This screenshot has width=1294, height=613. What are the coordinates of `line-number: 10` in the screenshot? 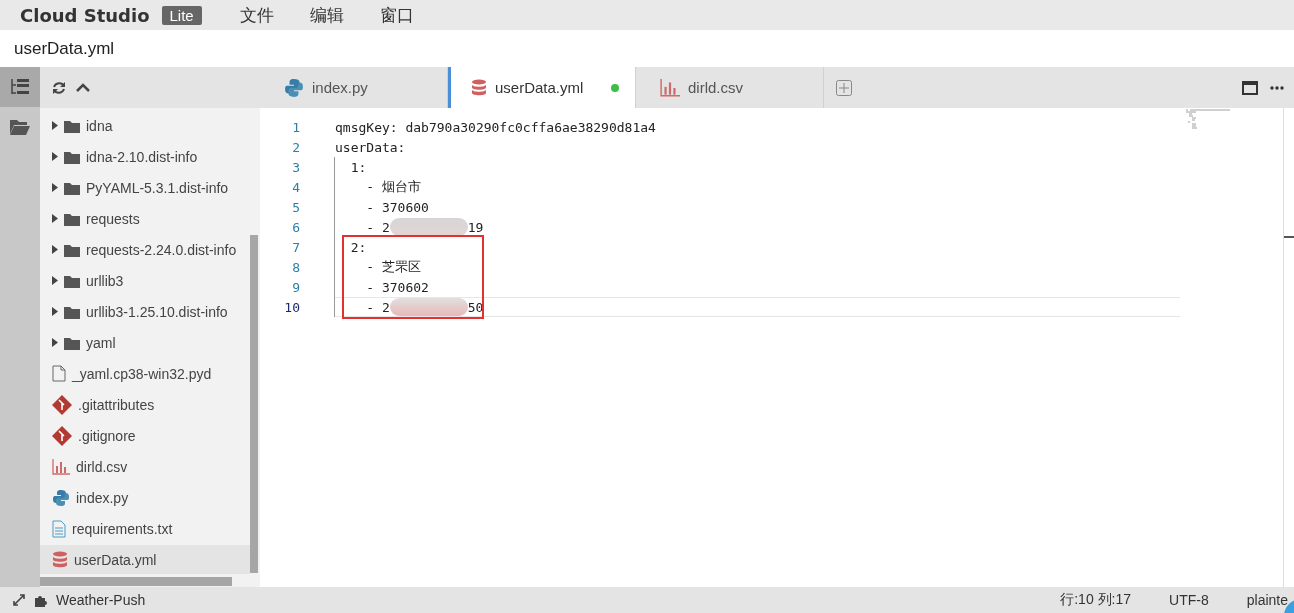 It's located at (291, 307).